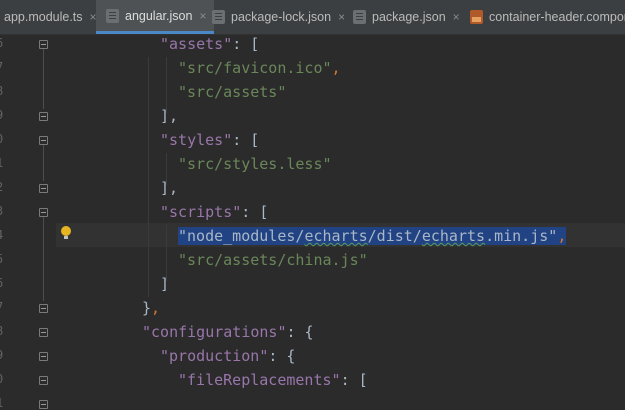 This screenshot has width=625, height=410. I want to click on tab-app-module-ts: app.module.ts ×, so click(50, 17).